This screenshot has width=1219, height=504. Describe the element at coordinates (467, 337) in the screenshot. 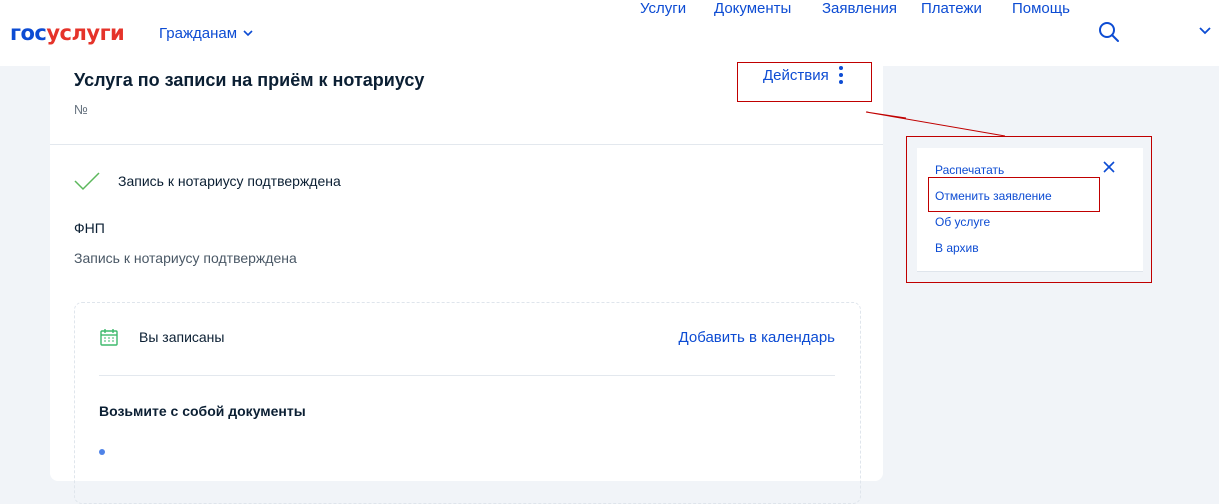

I see `appointment-row: Вы записаны Добавить в календарь` at that location.